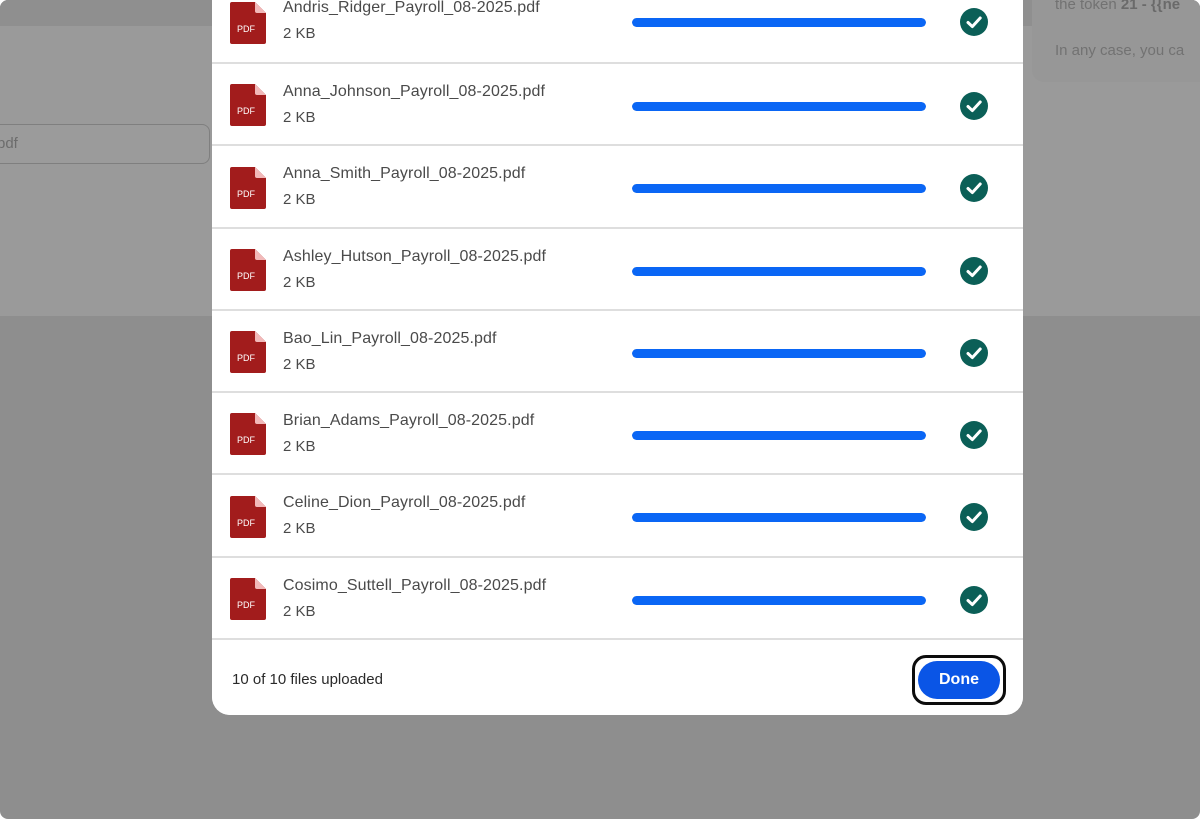  What do you see at coordinates (404, 174) in the screenshot?
I see `file-name: Anna_Smith_Payroll_08-2025.pdf` at bounding box center [404, 174].